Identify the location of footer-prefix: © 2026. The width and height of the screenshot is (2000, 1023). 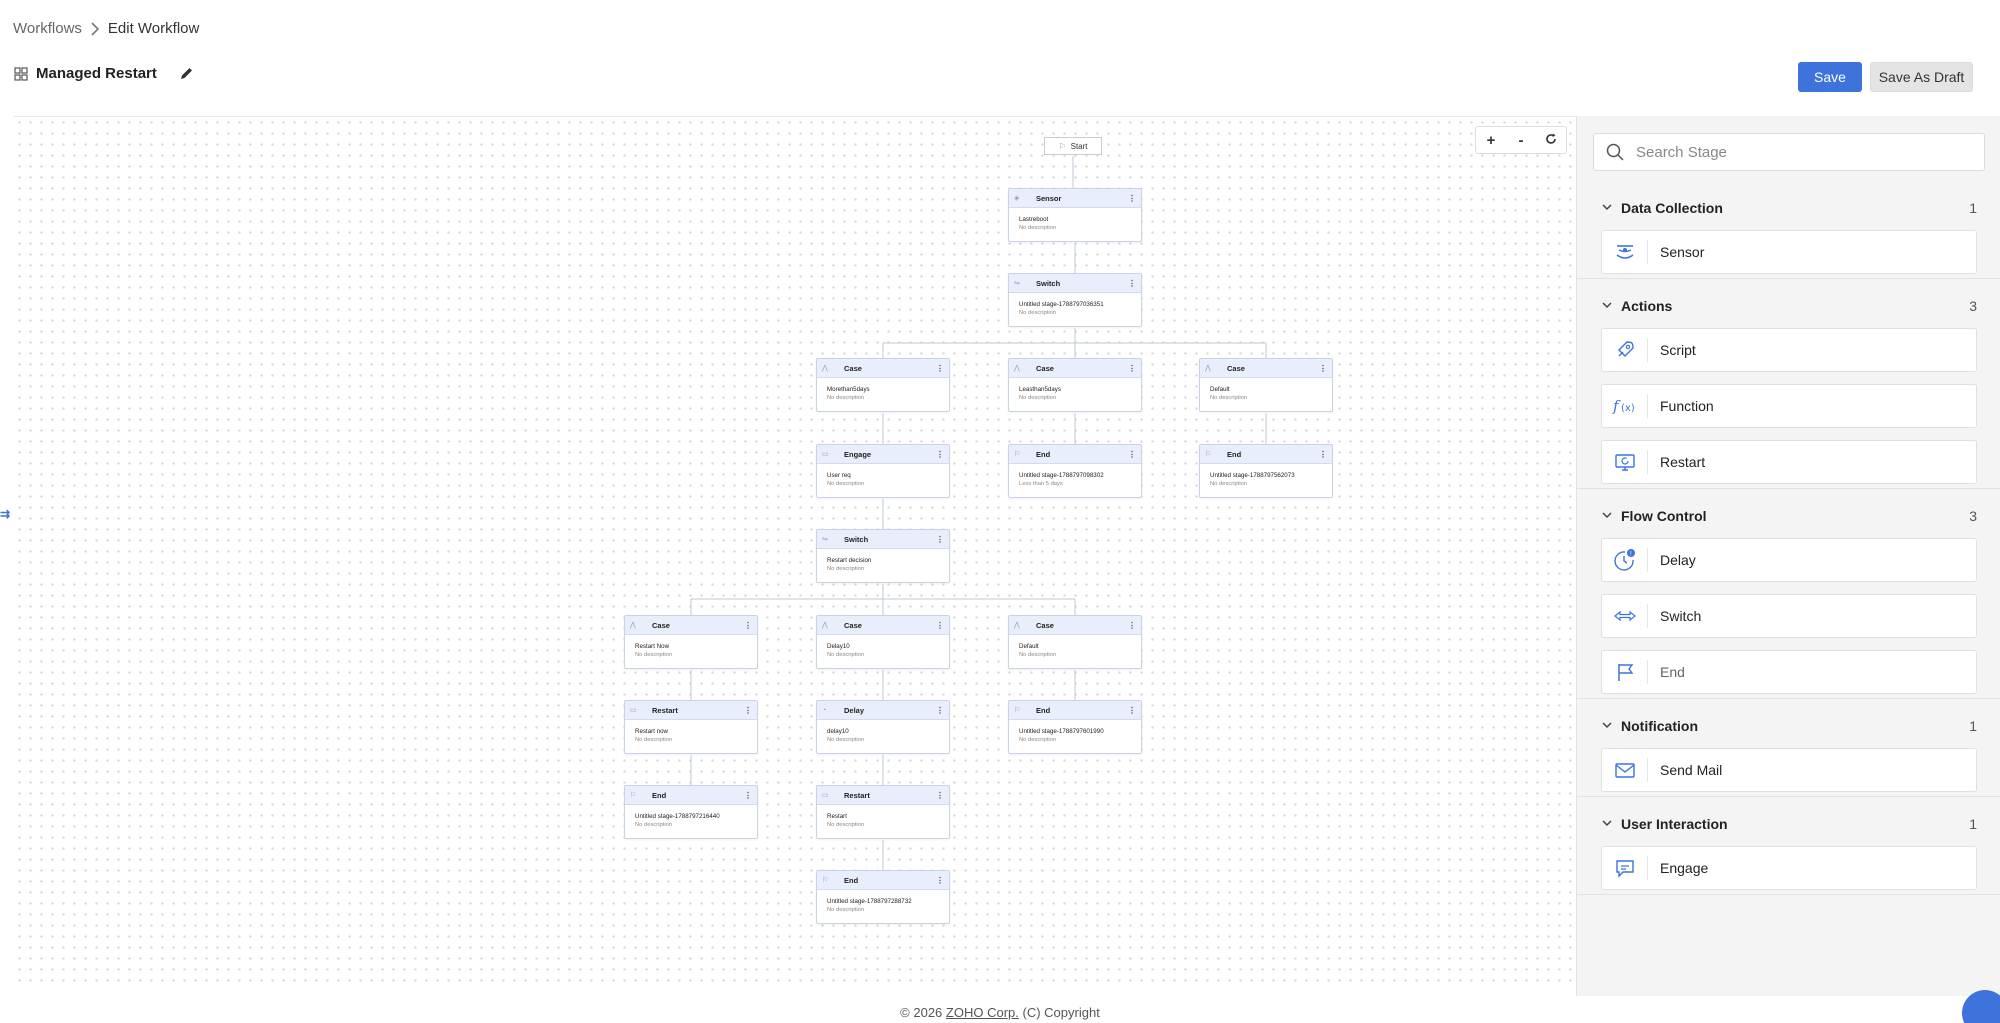
(921, 1012).